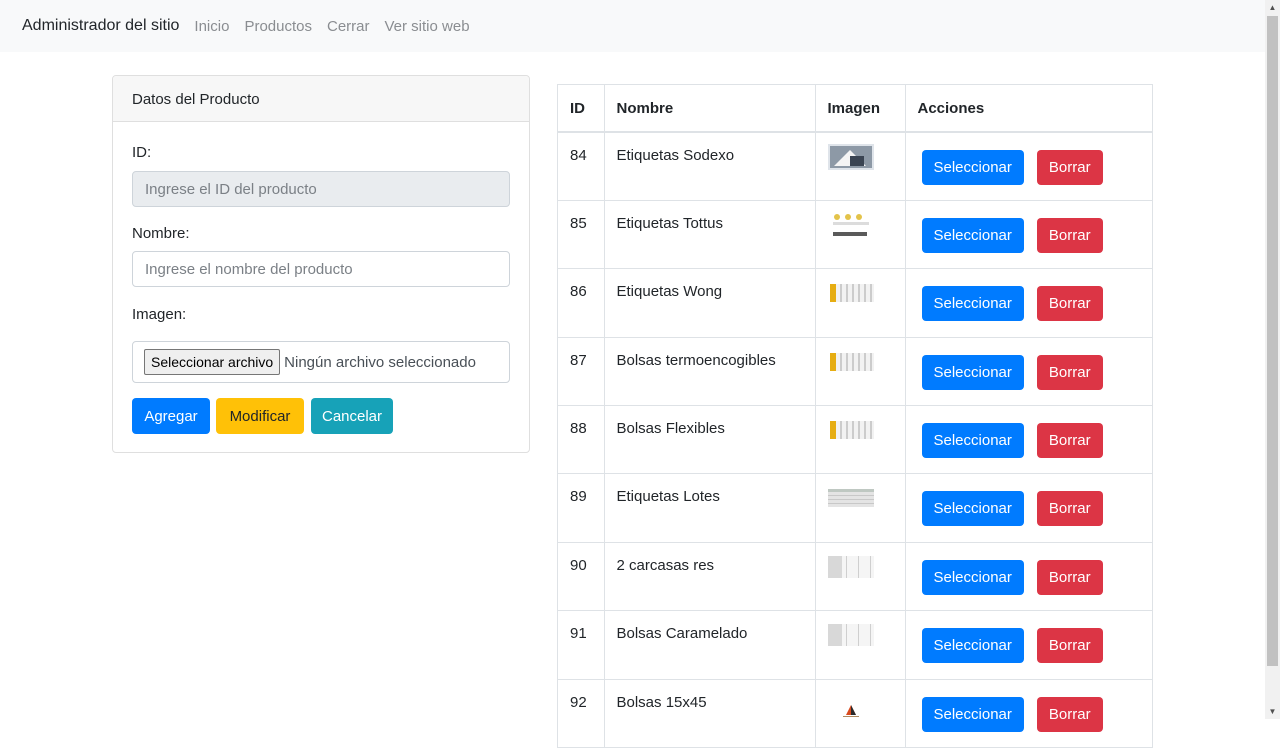 Image resolution: width=1280 pixels, height=748 pixels. Describe the element at coordinates (710, 440) in the screenshot. I see `row-name: Bolsas Flexibles` at that location.